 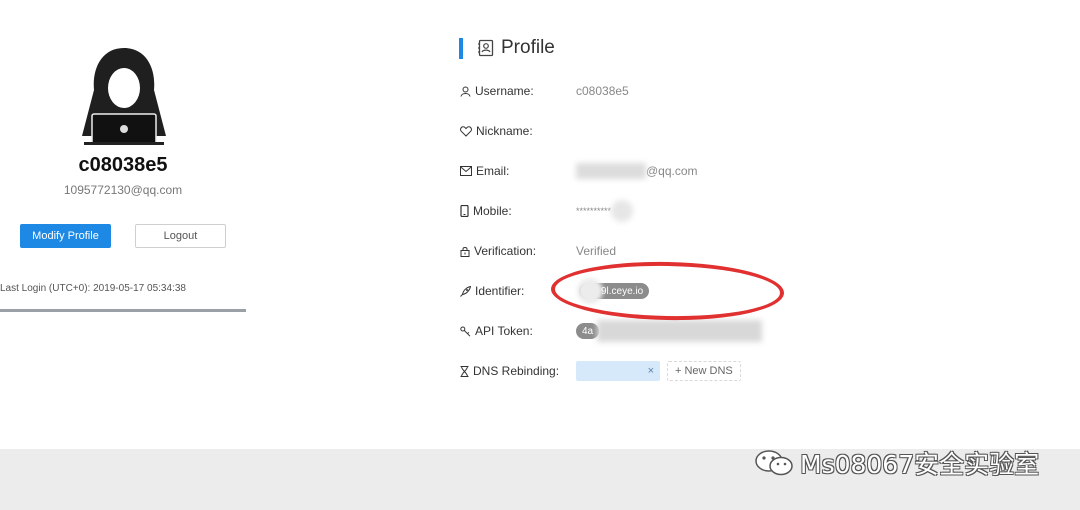 What do you see at coordinates (518, 211) in the screenshot?
I see `mobile-label-wrap: Mobile:` at bounding box center [518, 211].